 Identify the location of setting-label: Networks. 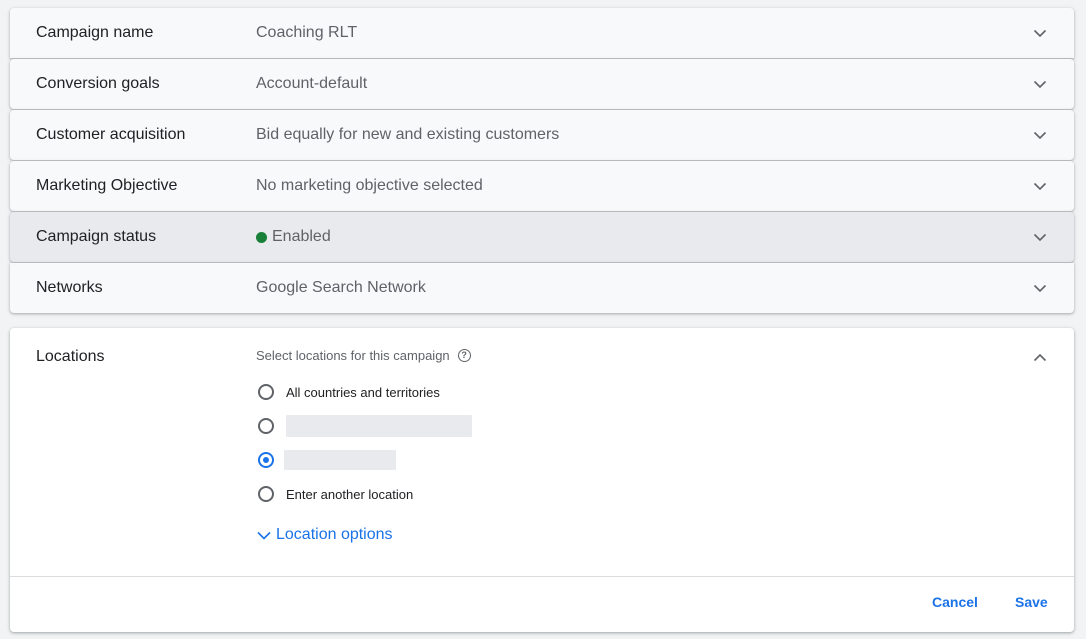
(69, 287).